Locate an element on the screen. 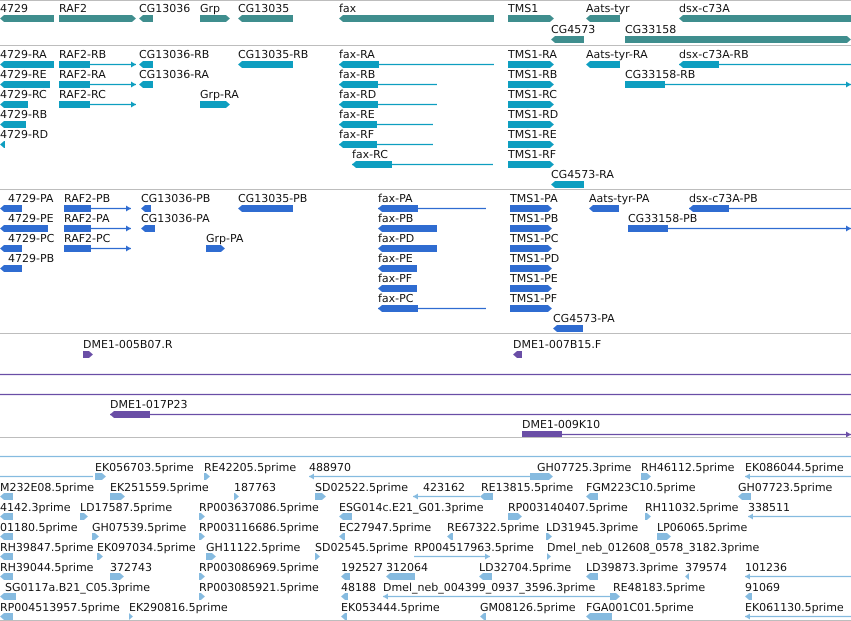 This screenshot has height=621, width=851. feature-label: DME1-007B15.F is located at coordinates (557, 344).